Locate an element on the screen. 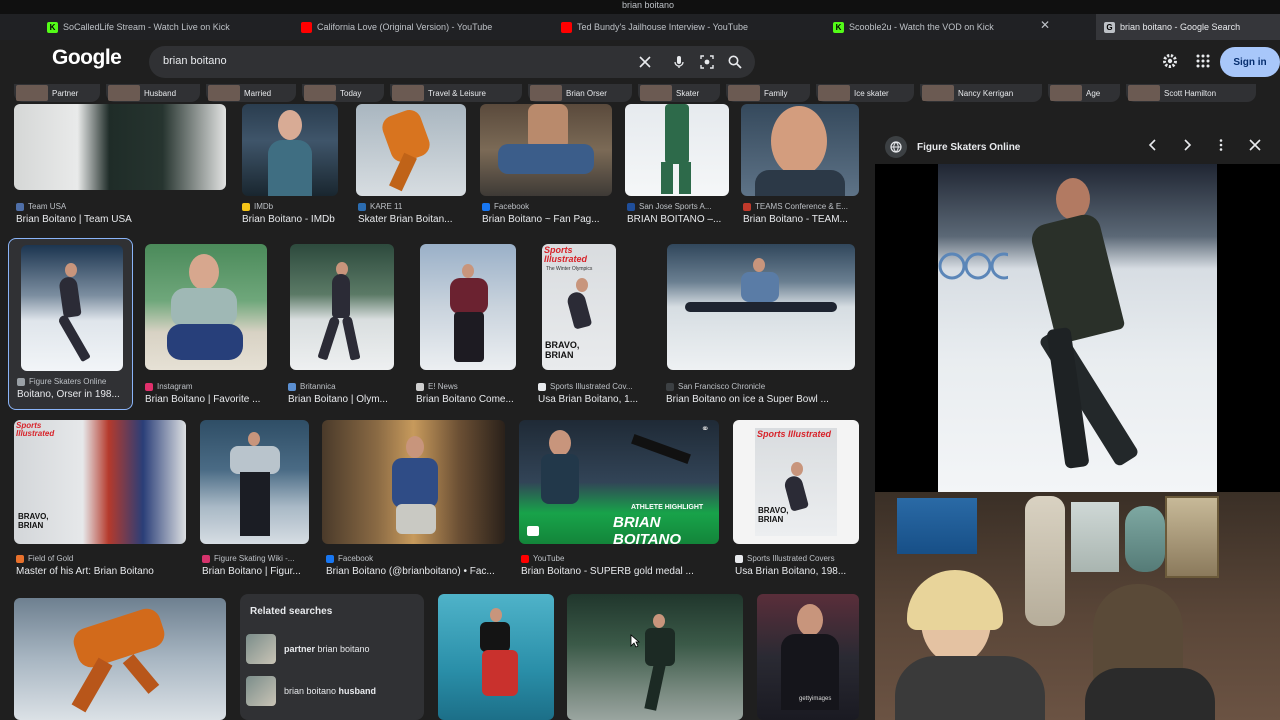 The width and height of the screenshot is (1280, 720). source-label: San Francisco Chronicle is located at coordinates (722, 386).